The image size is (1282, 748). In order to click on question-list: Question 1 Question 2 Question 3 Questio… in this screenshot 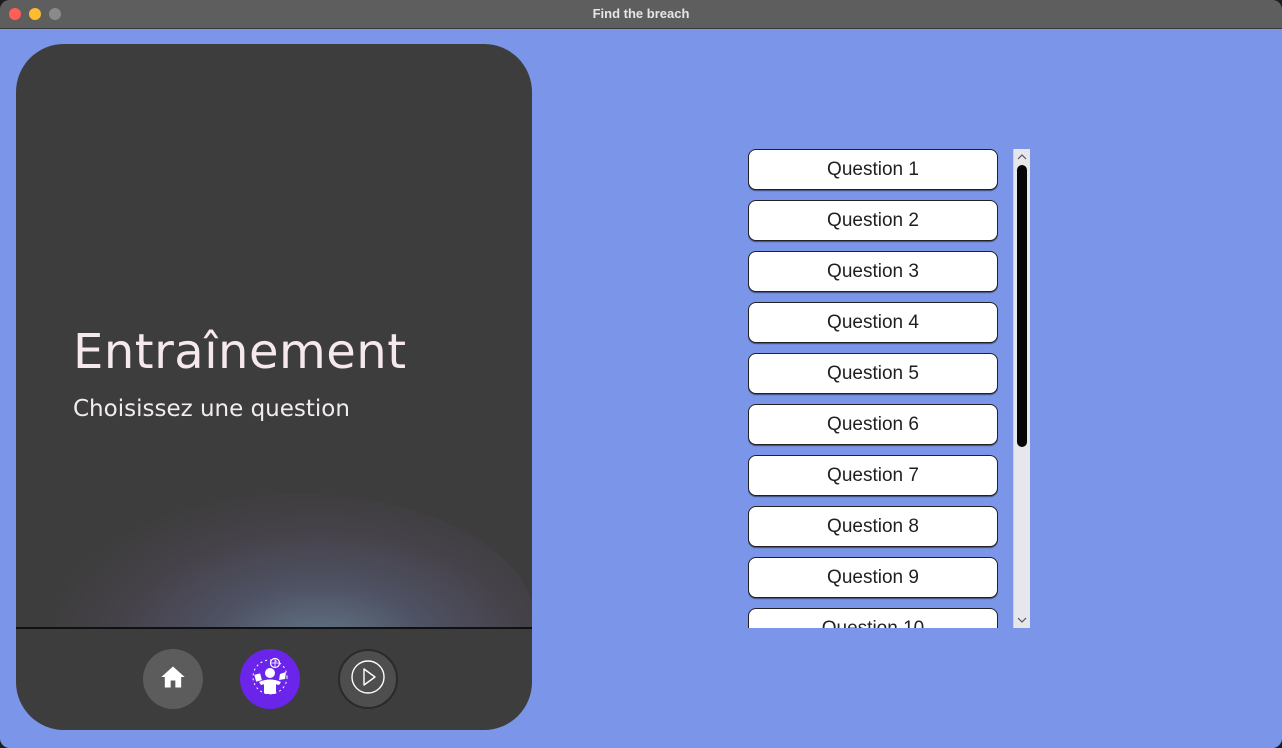, I will do `click(873, 388)`.